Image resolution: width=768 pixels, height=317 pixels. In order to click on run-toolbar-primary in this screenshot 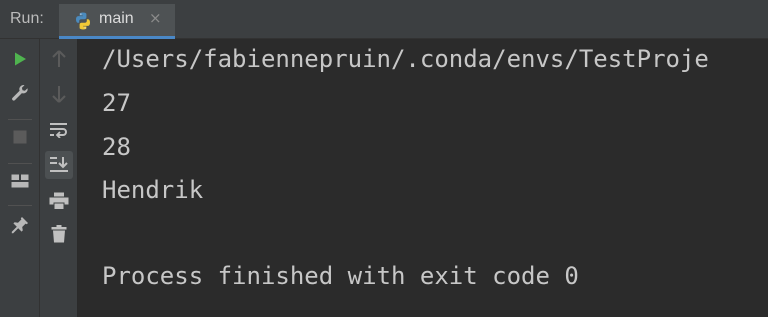, I will do `click(20, 178)`.